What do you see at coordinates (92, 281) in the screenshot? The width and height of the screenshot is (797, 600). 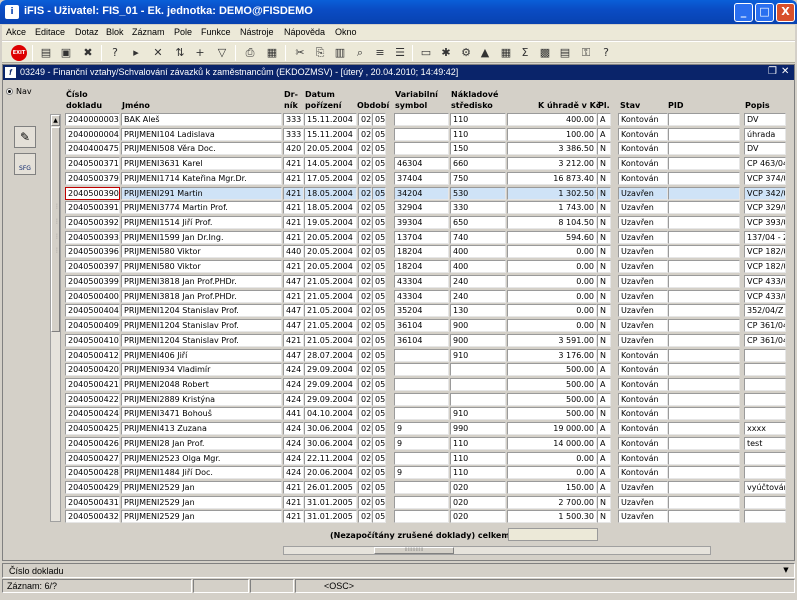 I see `cell-doc: 2040500399` at bounding box center [92, 281].